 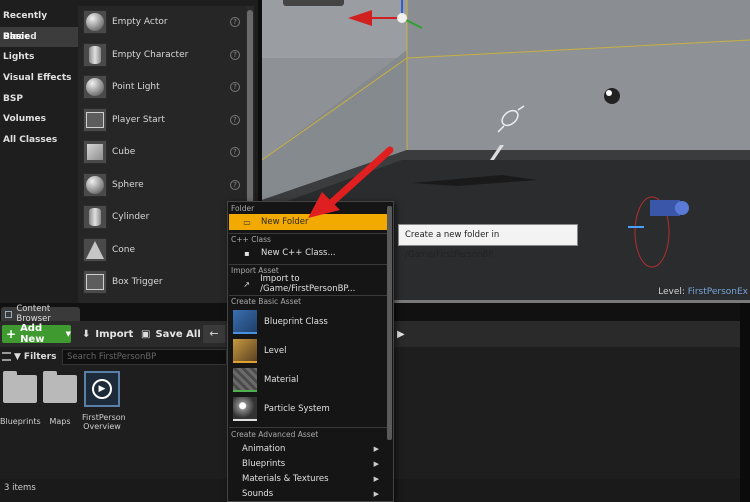 I want to click on menu-item-blueprints: Blueprints ▶, so click(x=308, y=463).